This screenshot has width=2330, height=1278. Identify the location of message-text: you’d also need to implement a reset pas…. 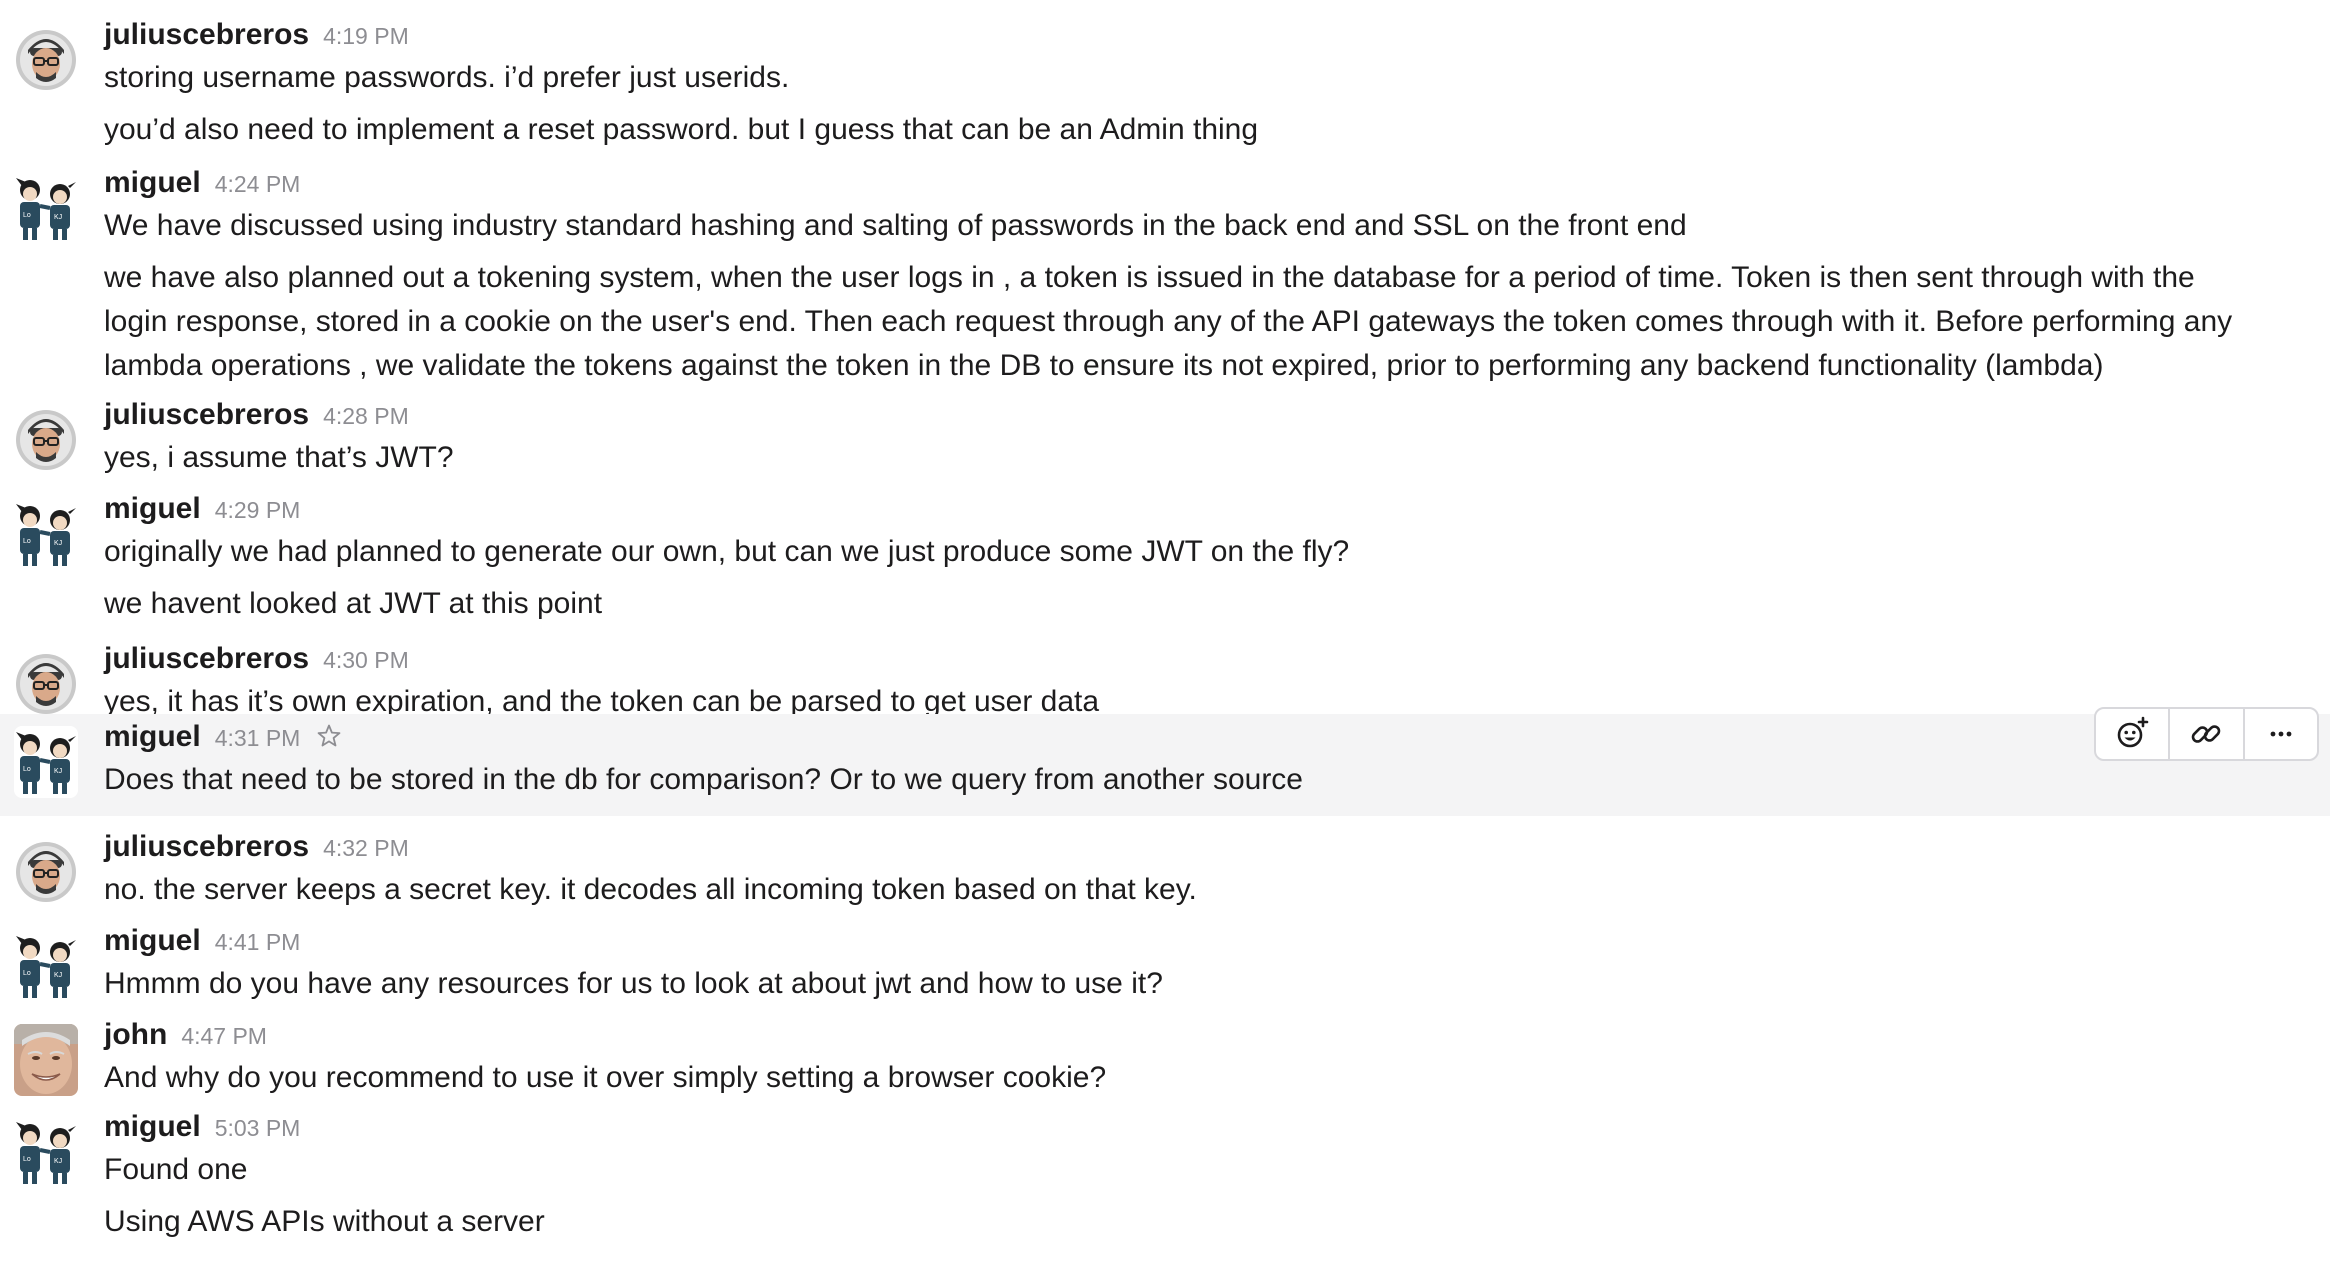
(681, 129).